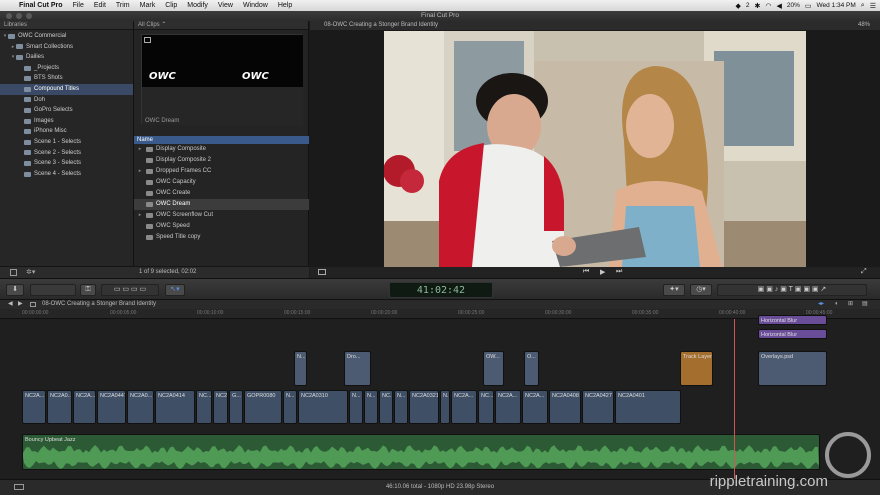  Describe the element at coordinates (175, 407) in the screenshot. I see `storyline-clip: NC2A0414` at that location.